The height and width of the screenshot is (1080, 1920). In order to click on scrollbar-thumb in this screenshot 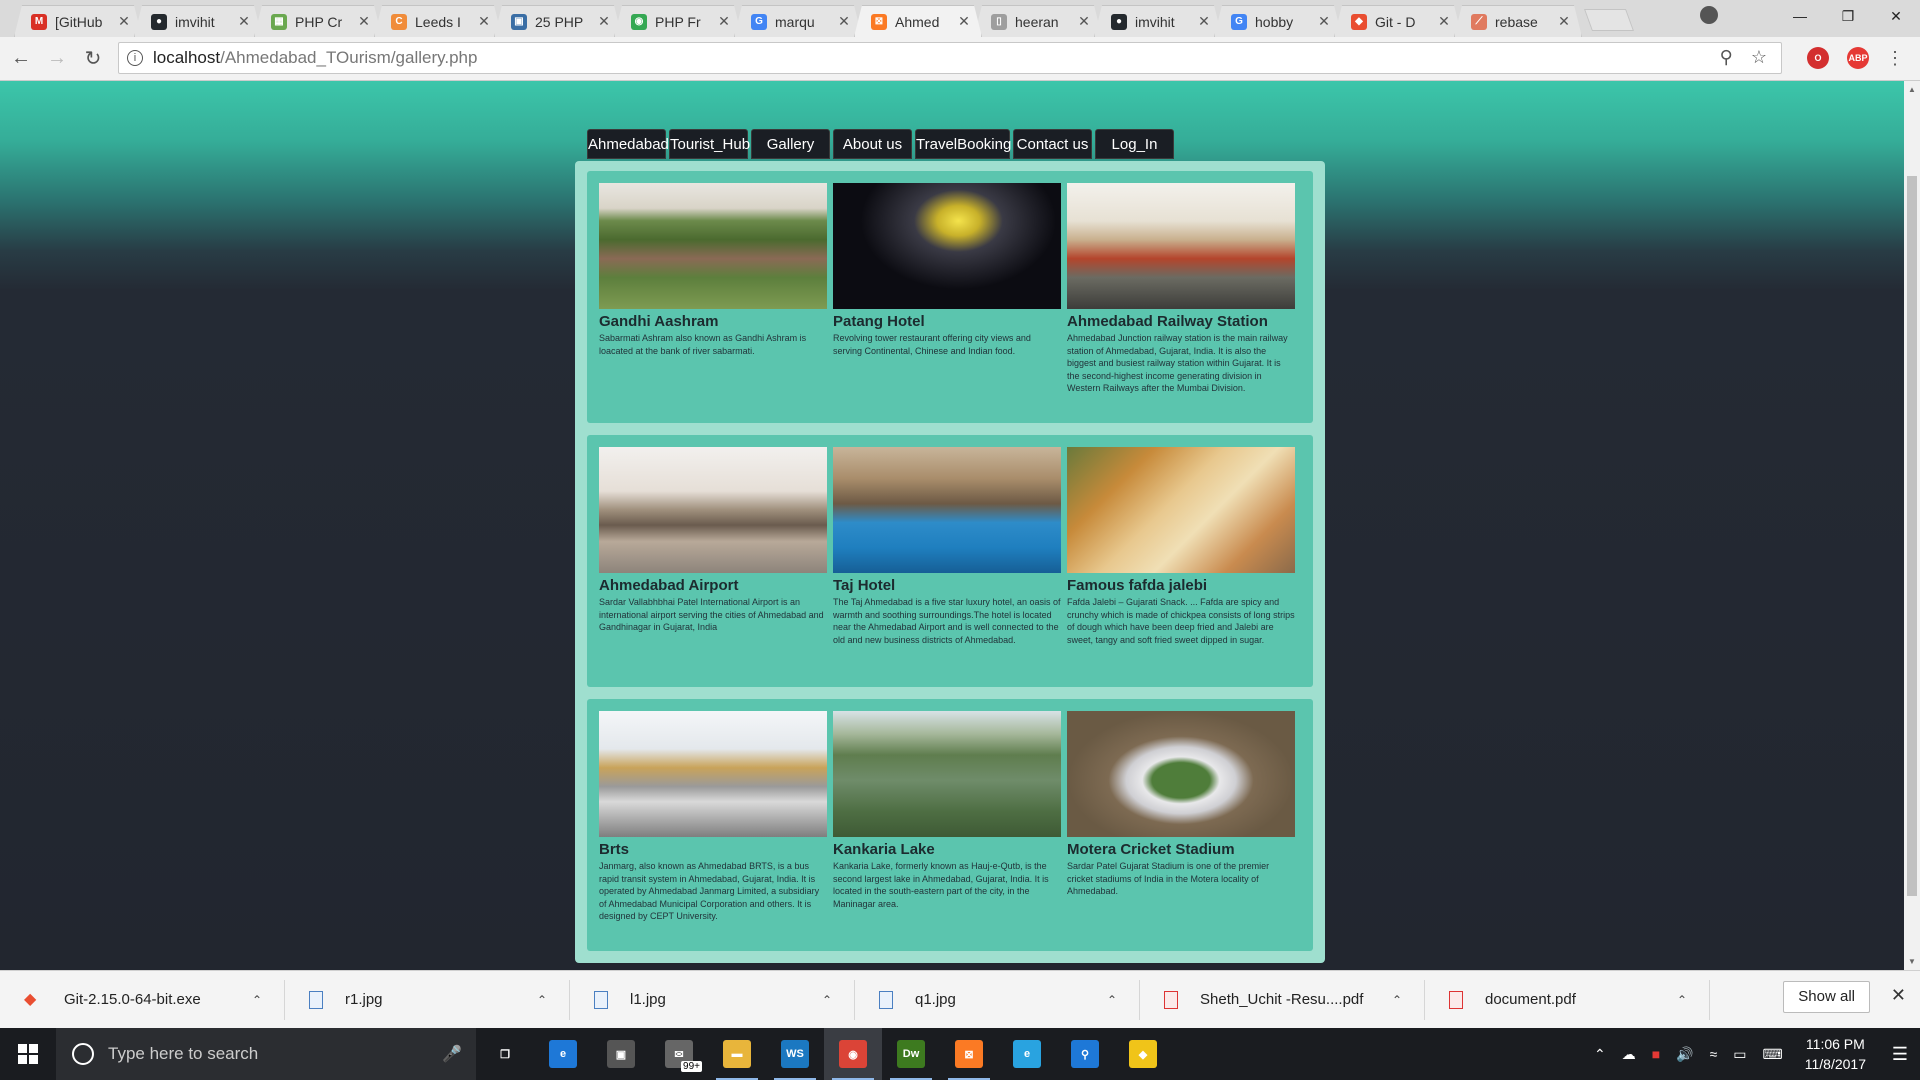, I will do `click(1912, 536)`.